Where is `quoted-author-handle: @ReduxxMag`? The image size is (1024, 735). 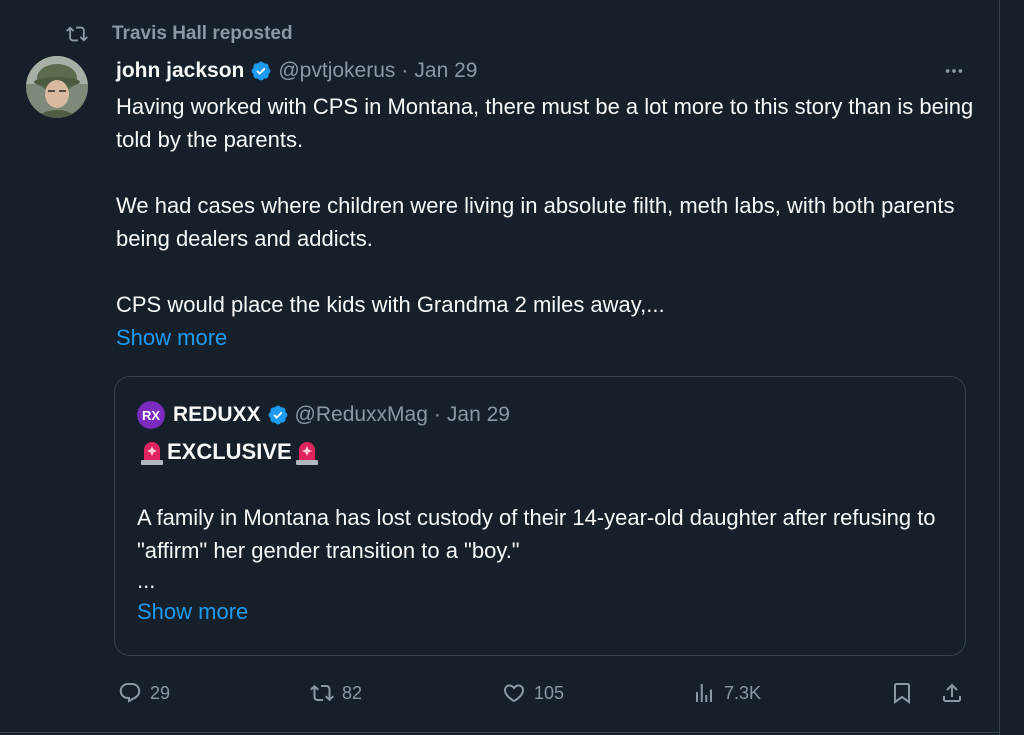
quoted-author-handle: @ReduxxMag is located at coordinates (361, 415).